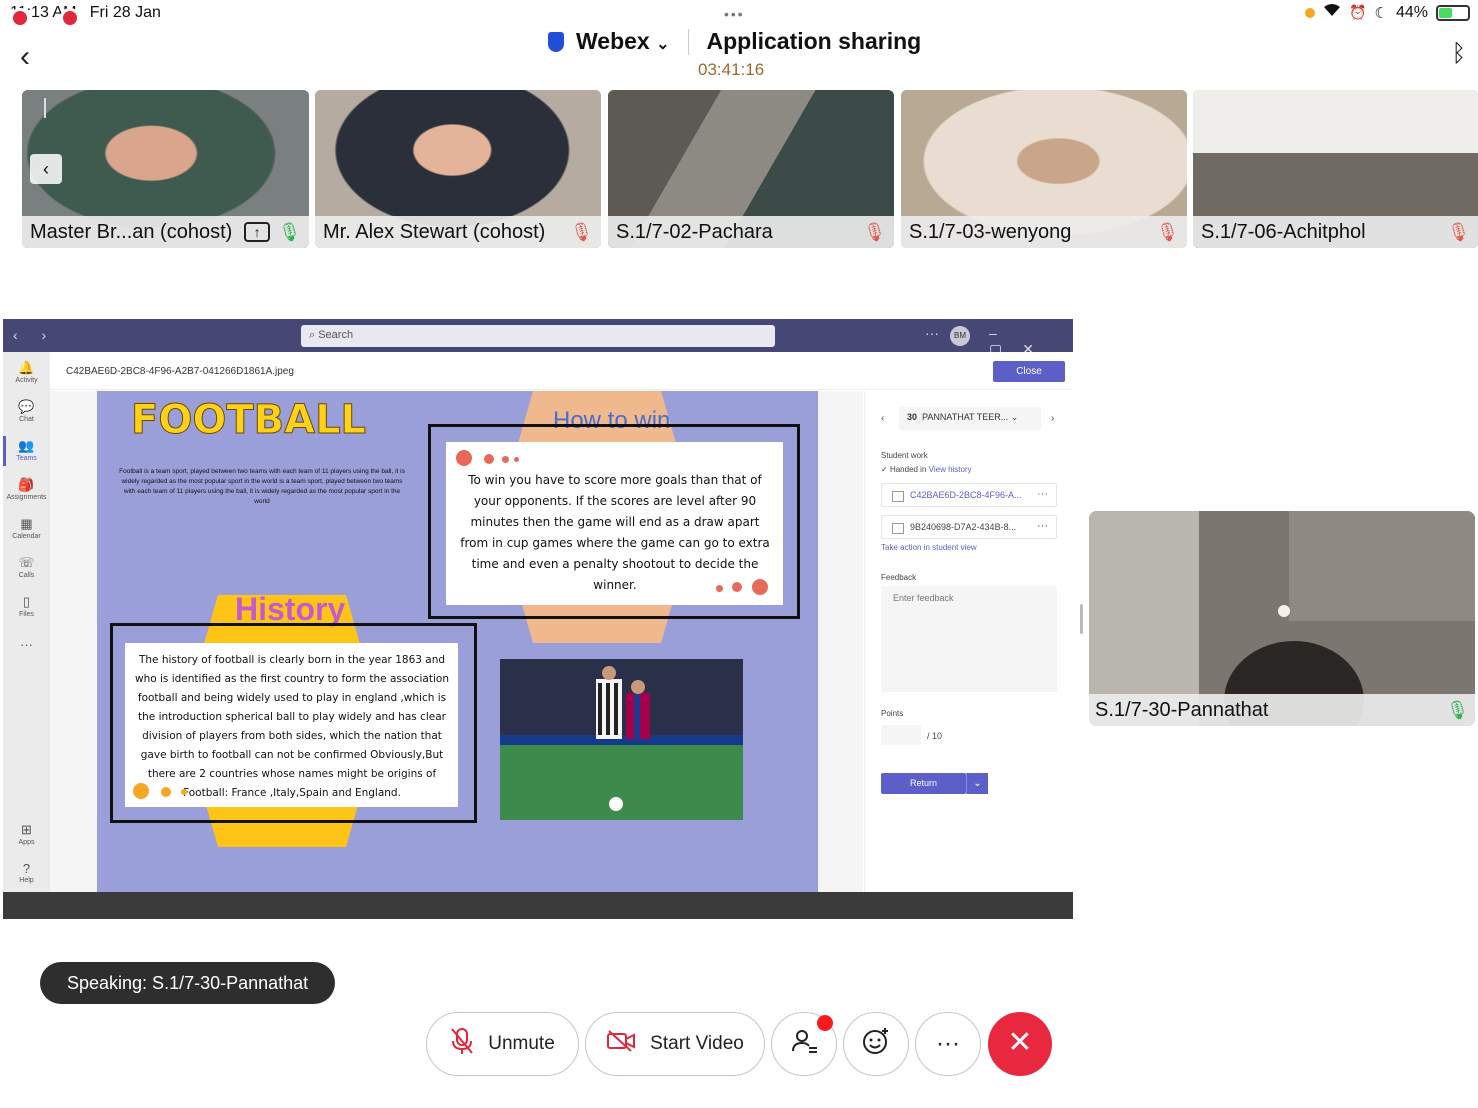  Describe the element at coordinates (26, 829) in the screenshot. I see `apps-icon: ⊞` at that location.